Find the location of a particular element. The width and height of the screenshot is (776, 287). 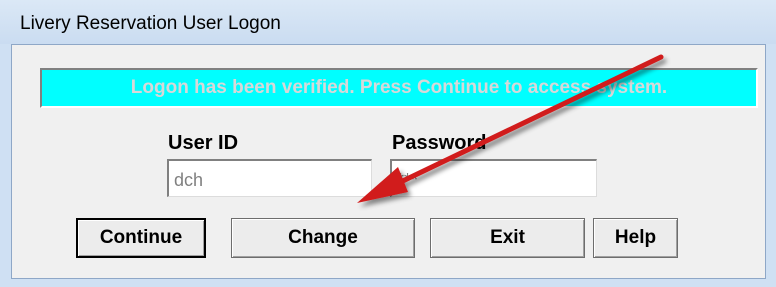

user-id-label: User ID is located at coordinates (203, 143).